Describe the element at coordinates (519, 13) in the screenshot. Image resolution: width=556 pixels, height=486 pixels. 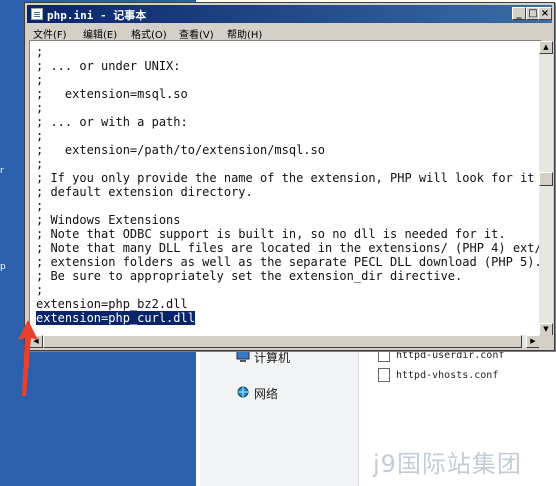
I see `minimize-button: _` at that location.